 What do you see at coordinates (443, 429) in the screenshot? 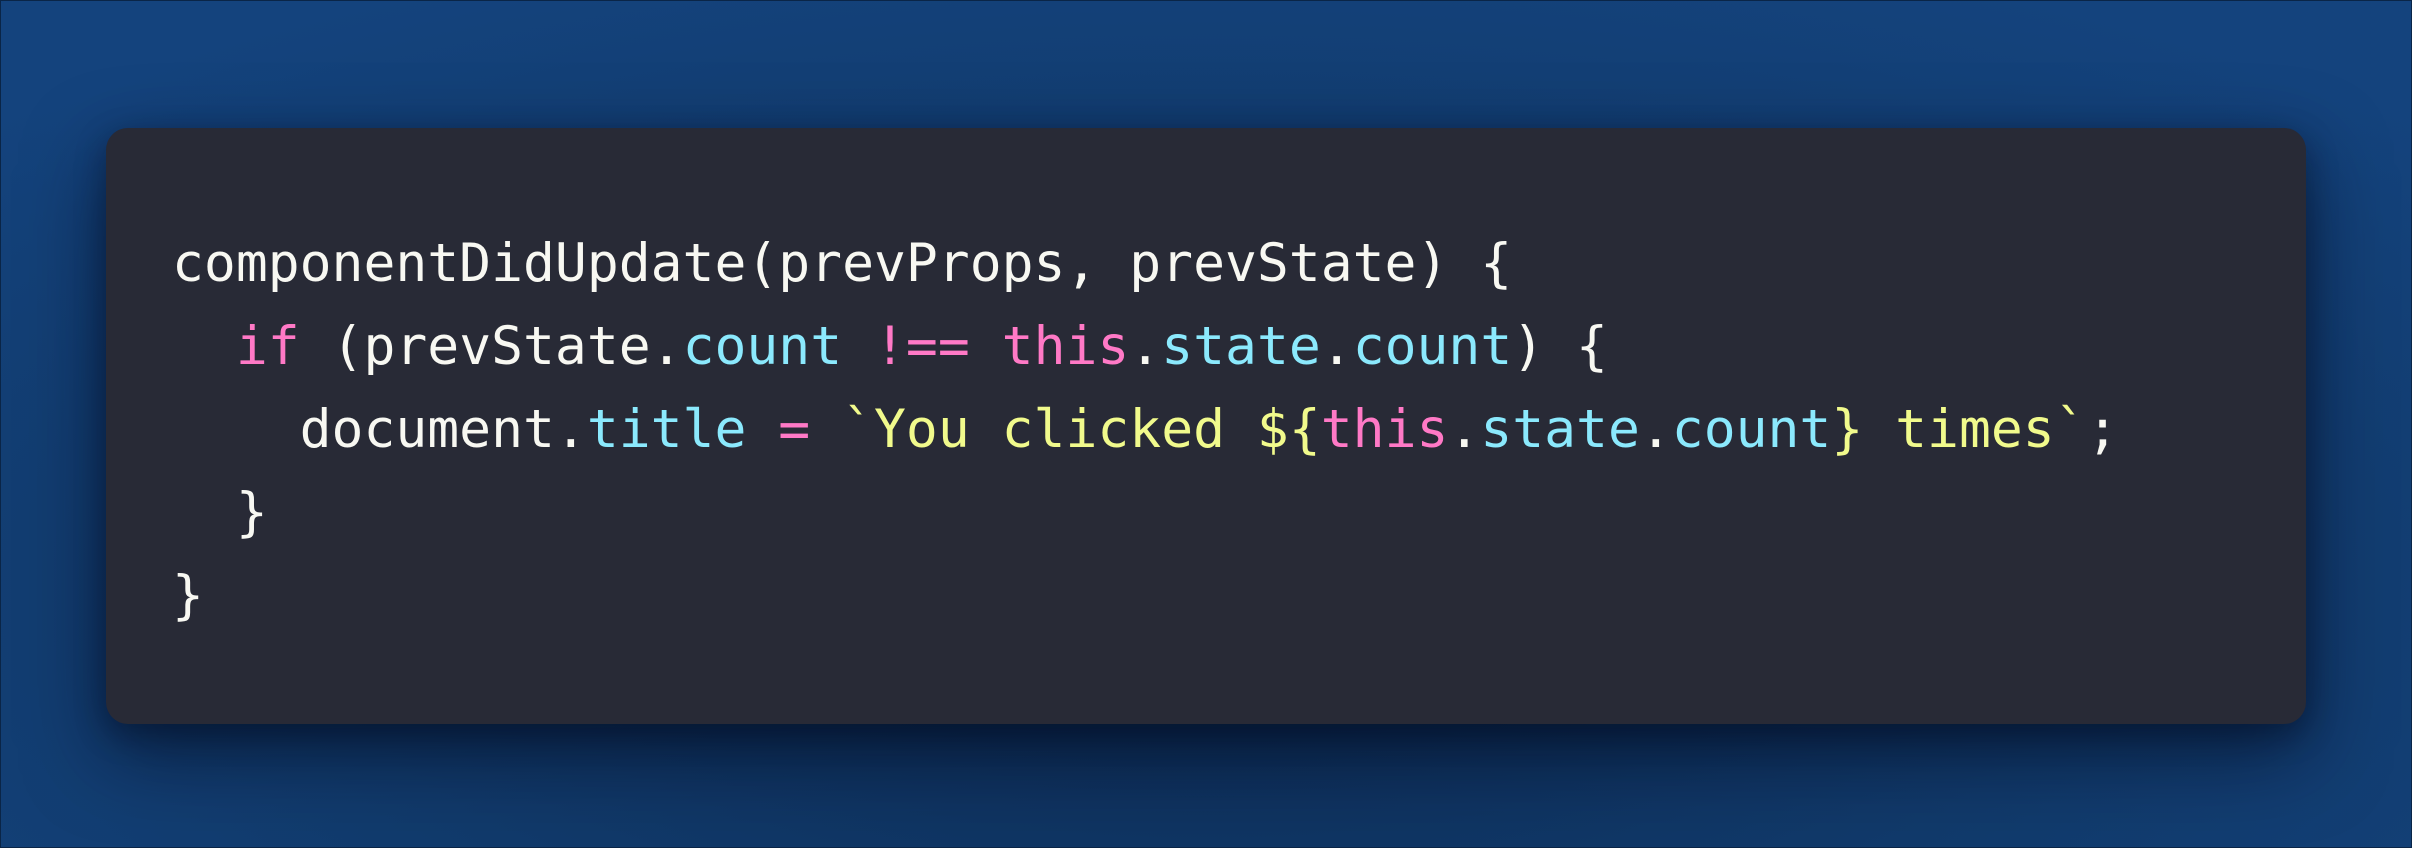
I see `document-object: document.` at bounding box center [443, 429].